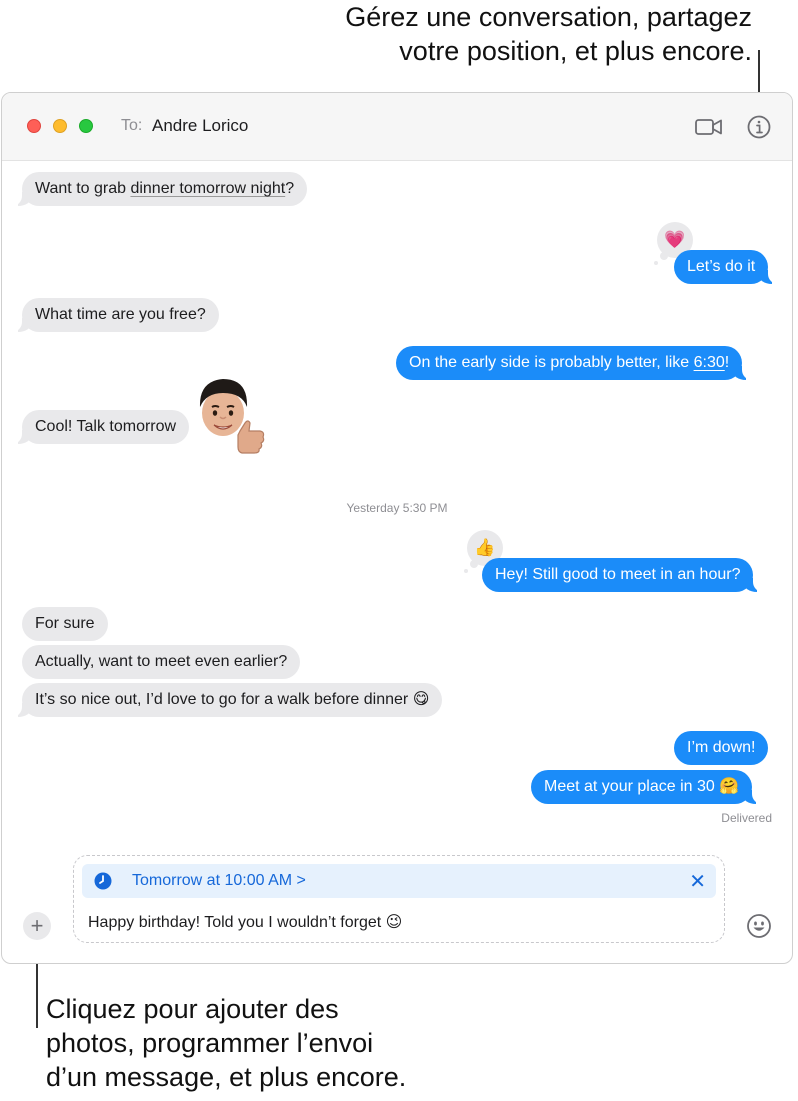 This screenshot has height=1101, width=798. Describe the element at coordinates (103, 881) in the screenshot. I see `clock-icon` at that location.